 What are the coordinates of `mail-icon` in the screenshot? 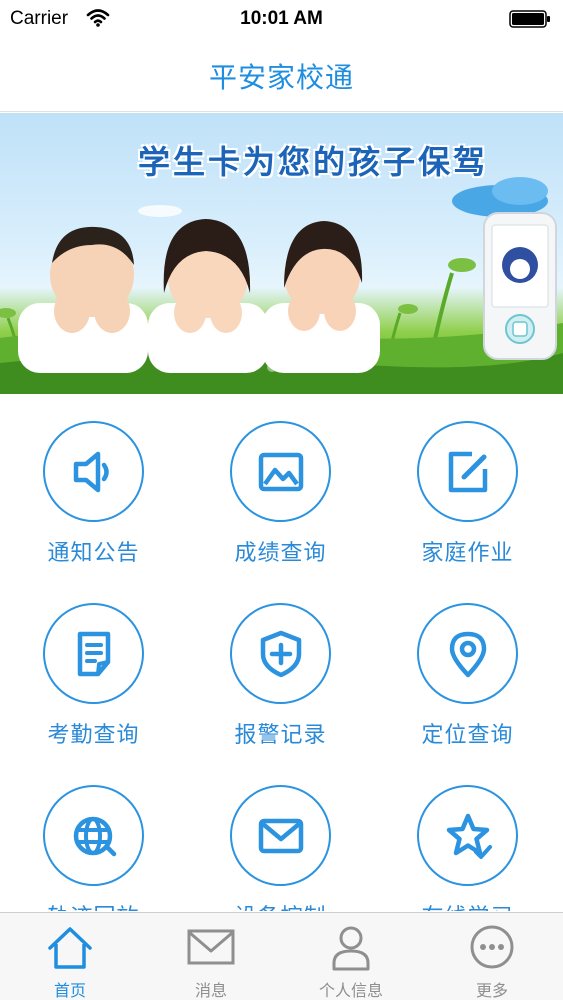 It's located at (280, 835).